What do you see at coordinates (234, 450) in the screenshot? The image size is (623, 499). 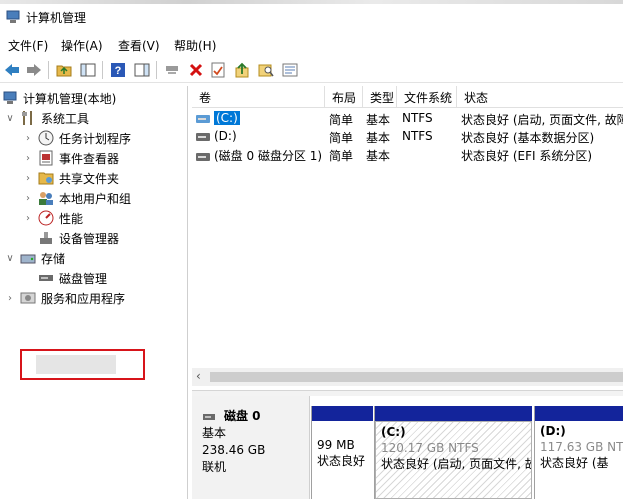 I see `disk-size: 238.46 GB` at bounding box center [234, 450].